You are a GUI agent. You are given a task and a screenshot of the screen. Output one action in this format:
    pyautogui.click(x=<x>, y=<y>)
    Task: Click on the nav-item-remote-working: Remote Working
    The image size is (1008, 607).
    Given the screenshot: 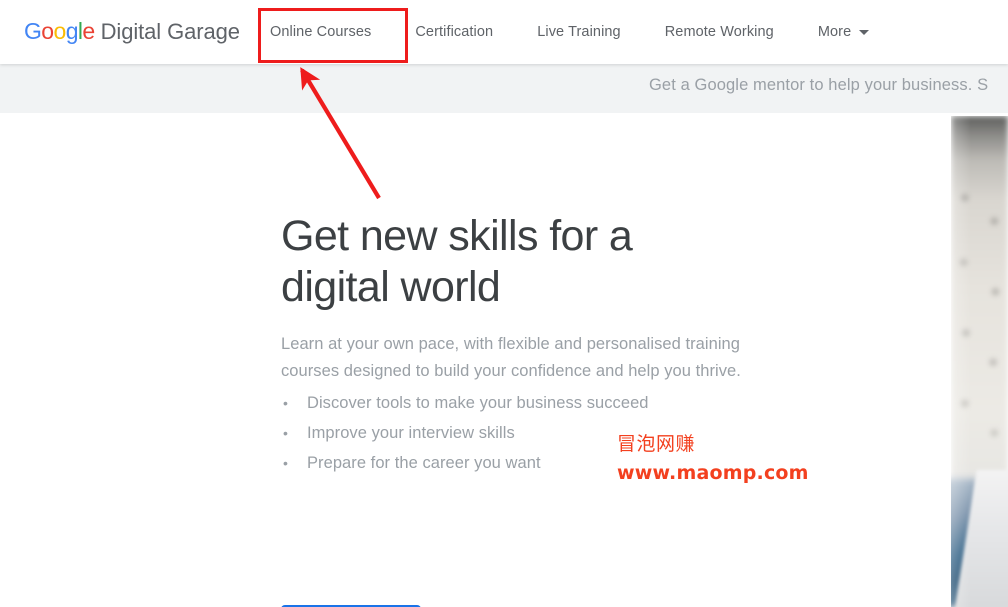 What is the action you would take?
    pyautogui.click(x=719, y=32)
    